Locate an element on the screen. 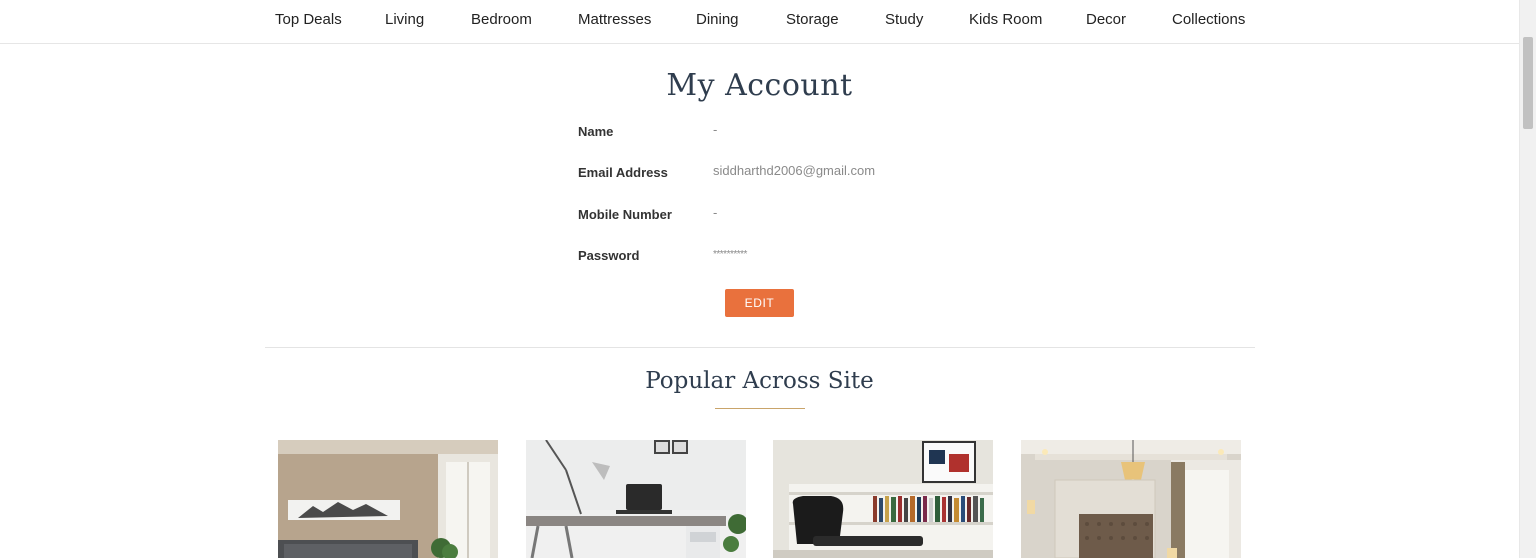 The width and height of the screenshot is (1536, 558). password-value: ********** is located at coordinates (730, 254).